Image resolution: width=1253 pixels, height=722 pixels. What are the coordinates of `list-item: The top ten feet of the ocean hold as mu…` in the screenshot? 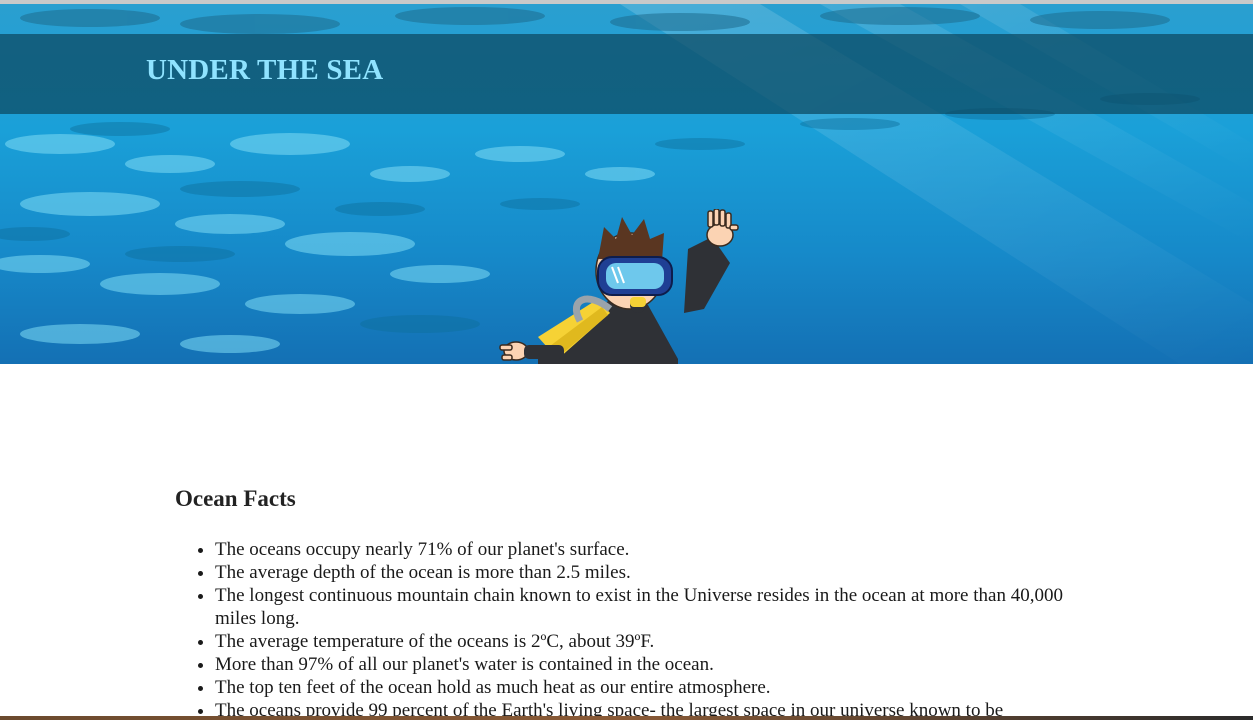 It's located at (645, 687).